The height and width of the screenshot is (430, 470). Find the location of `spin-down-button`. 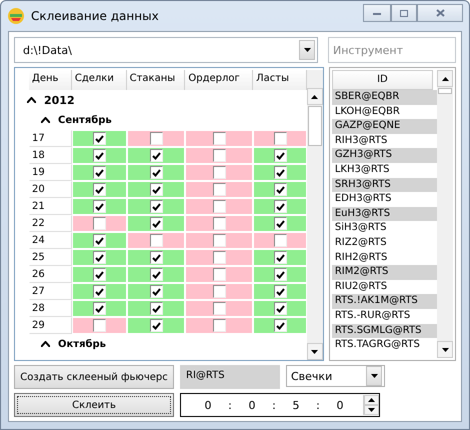

spin-down-button is located at coordinates (371, 410).